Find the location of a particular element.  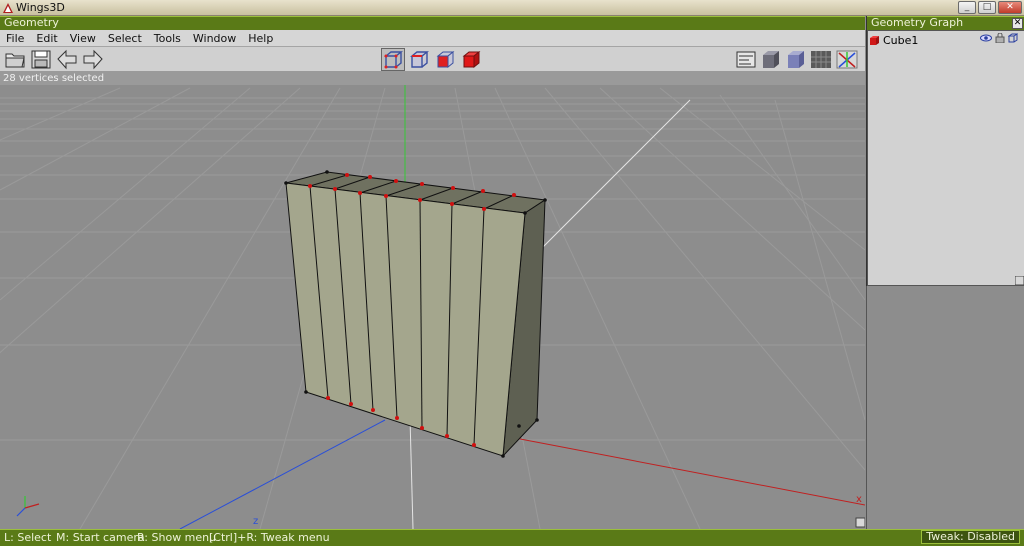

open-folder-icon is located at coordinates (15, 59).